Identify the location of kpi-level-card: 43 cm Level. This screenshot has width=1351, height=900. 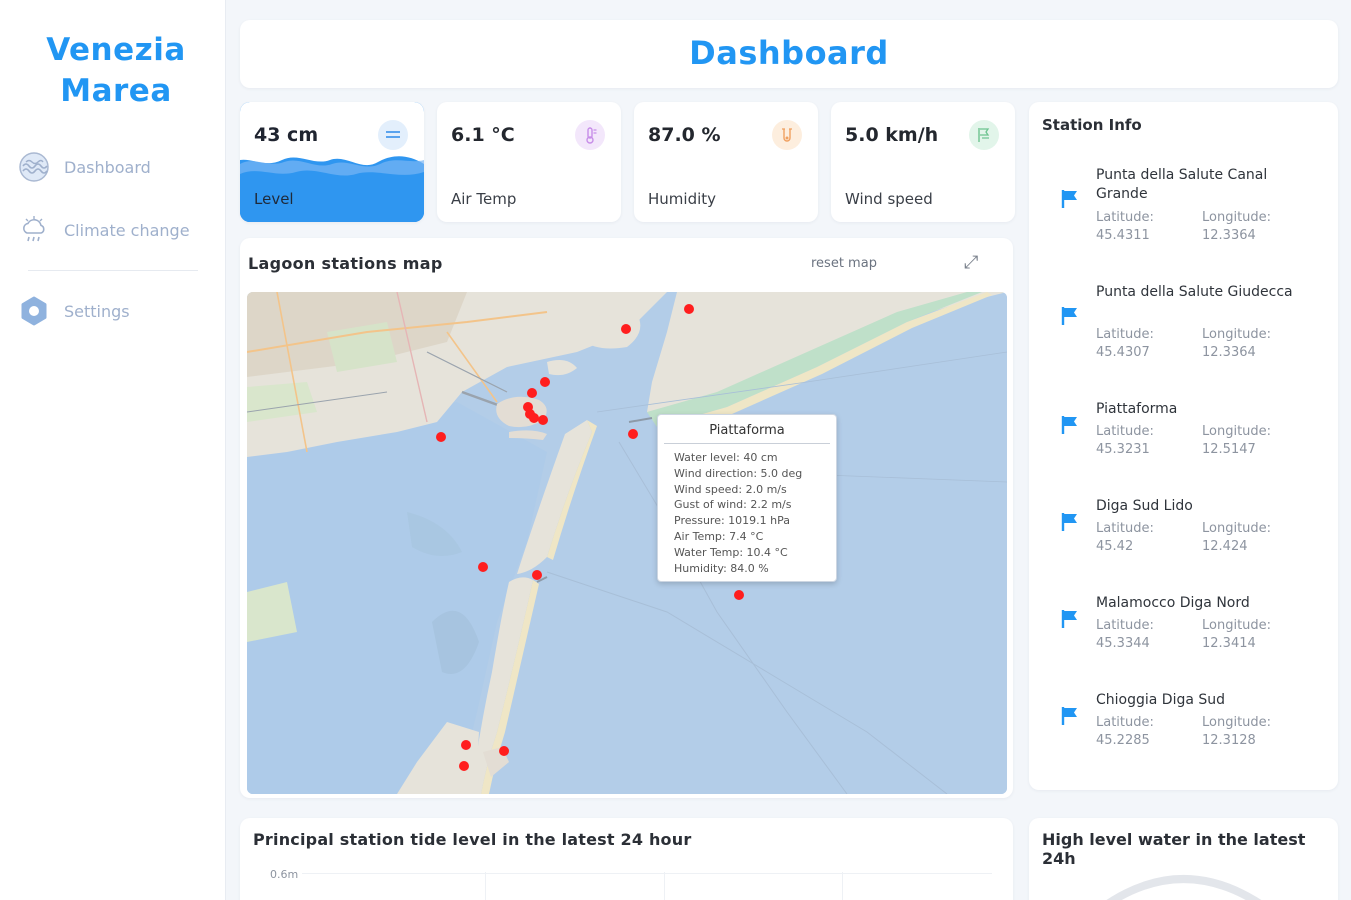
(332, 162).